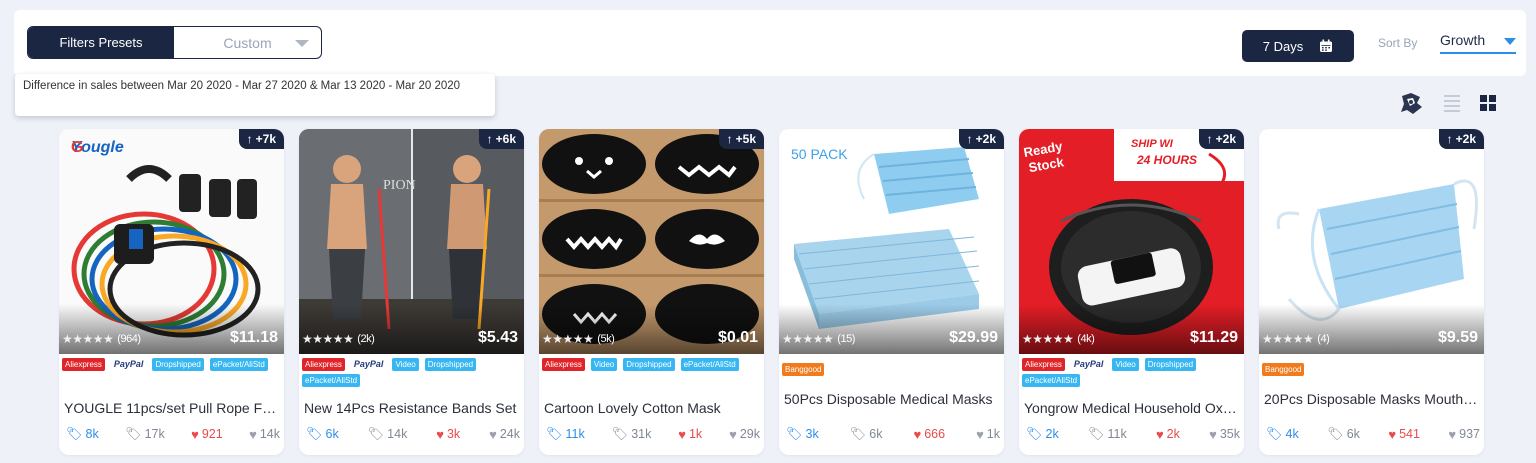 Image resolution: width=1536 pixels, height=463 pixels. Describe the element at coordinates (1478, 43) in the screenshot. I see `sort-select: Growth` at that location.